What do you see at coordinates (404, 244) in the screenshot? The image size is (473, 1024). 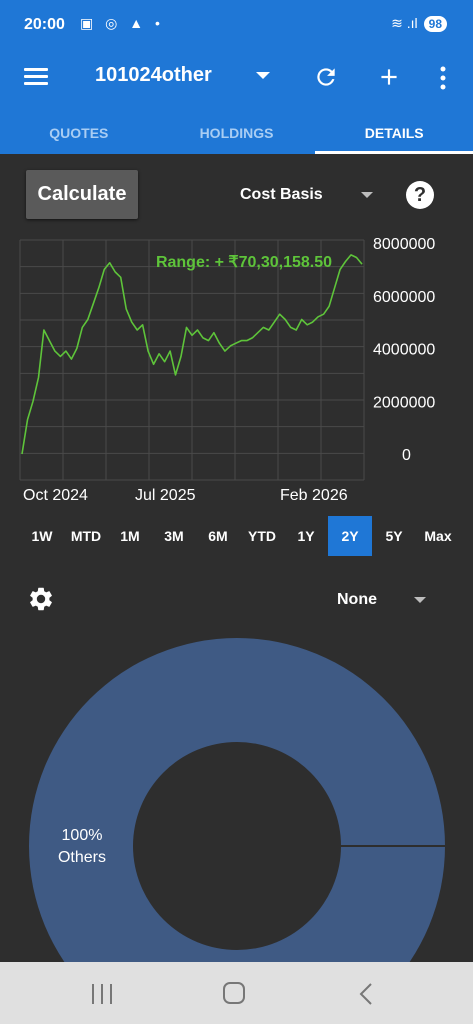 I see `y-tick-label: 8000000` at bounding box center [404, 244].